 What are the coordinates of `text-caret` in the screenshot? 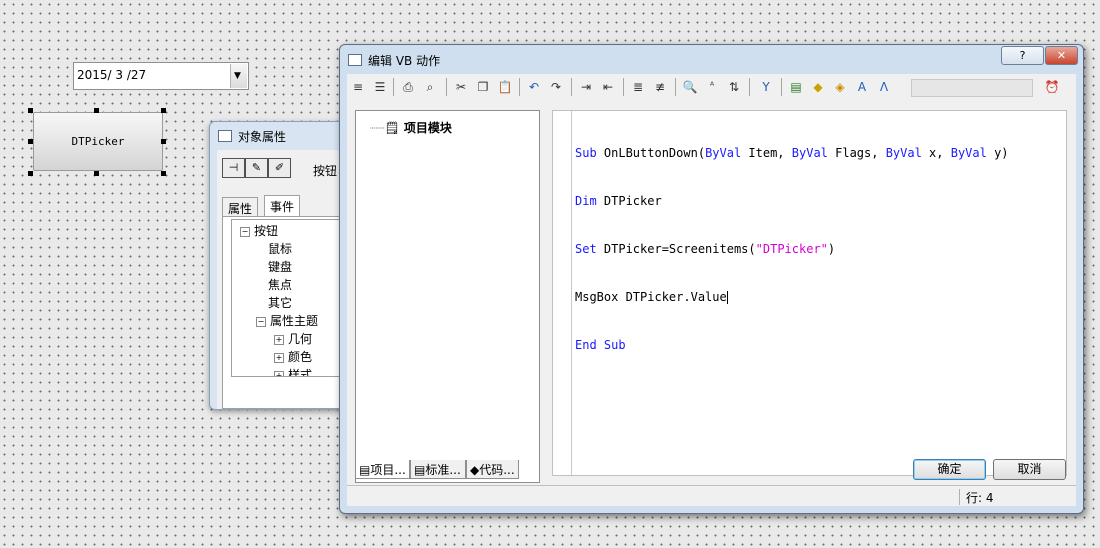 It's located at (727, 297).